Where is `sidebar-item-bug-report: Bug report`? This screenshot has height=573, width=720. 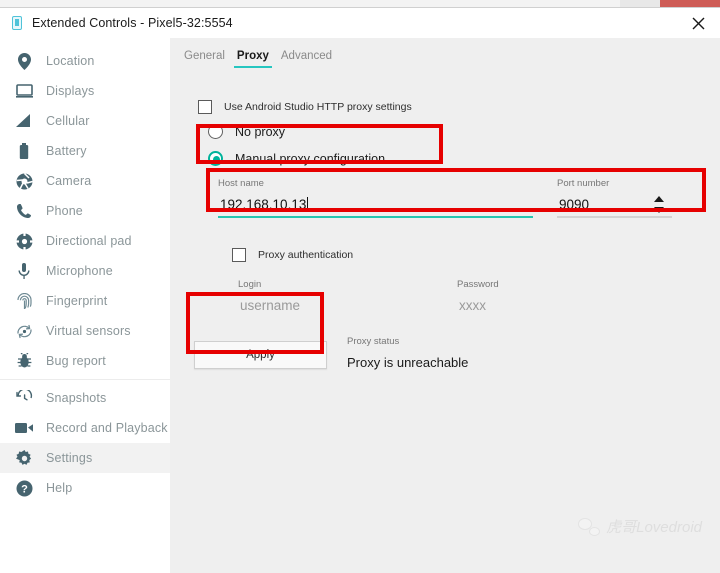 sidebar-item-bug-report: Bug report is located at coordinates (85, 361).